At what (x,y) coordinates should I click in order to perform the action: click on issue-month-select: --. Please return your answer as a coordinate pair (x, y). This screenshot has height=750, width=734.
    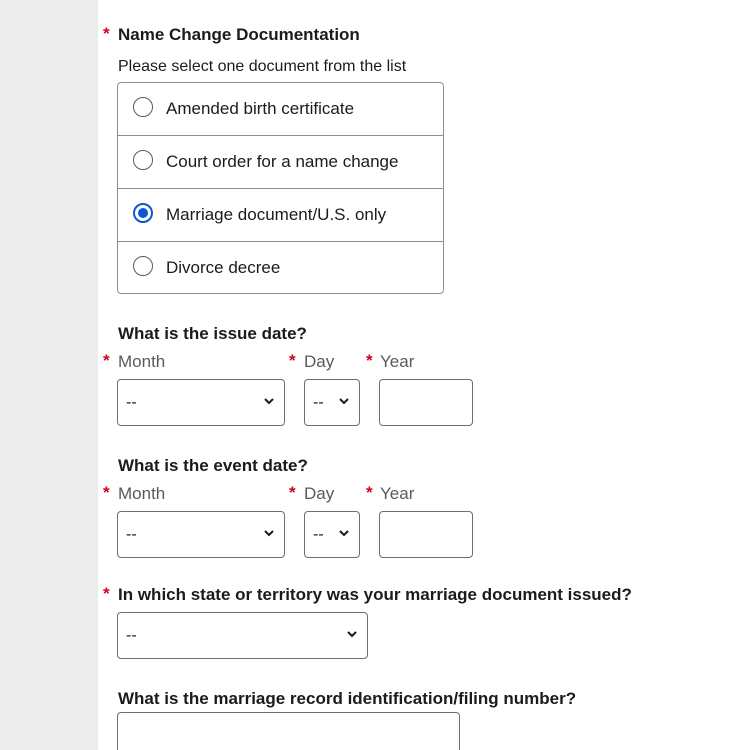
    Looking at the image, I should click on (201, 402).